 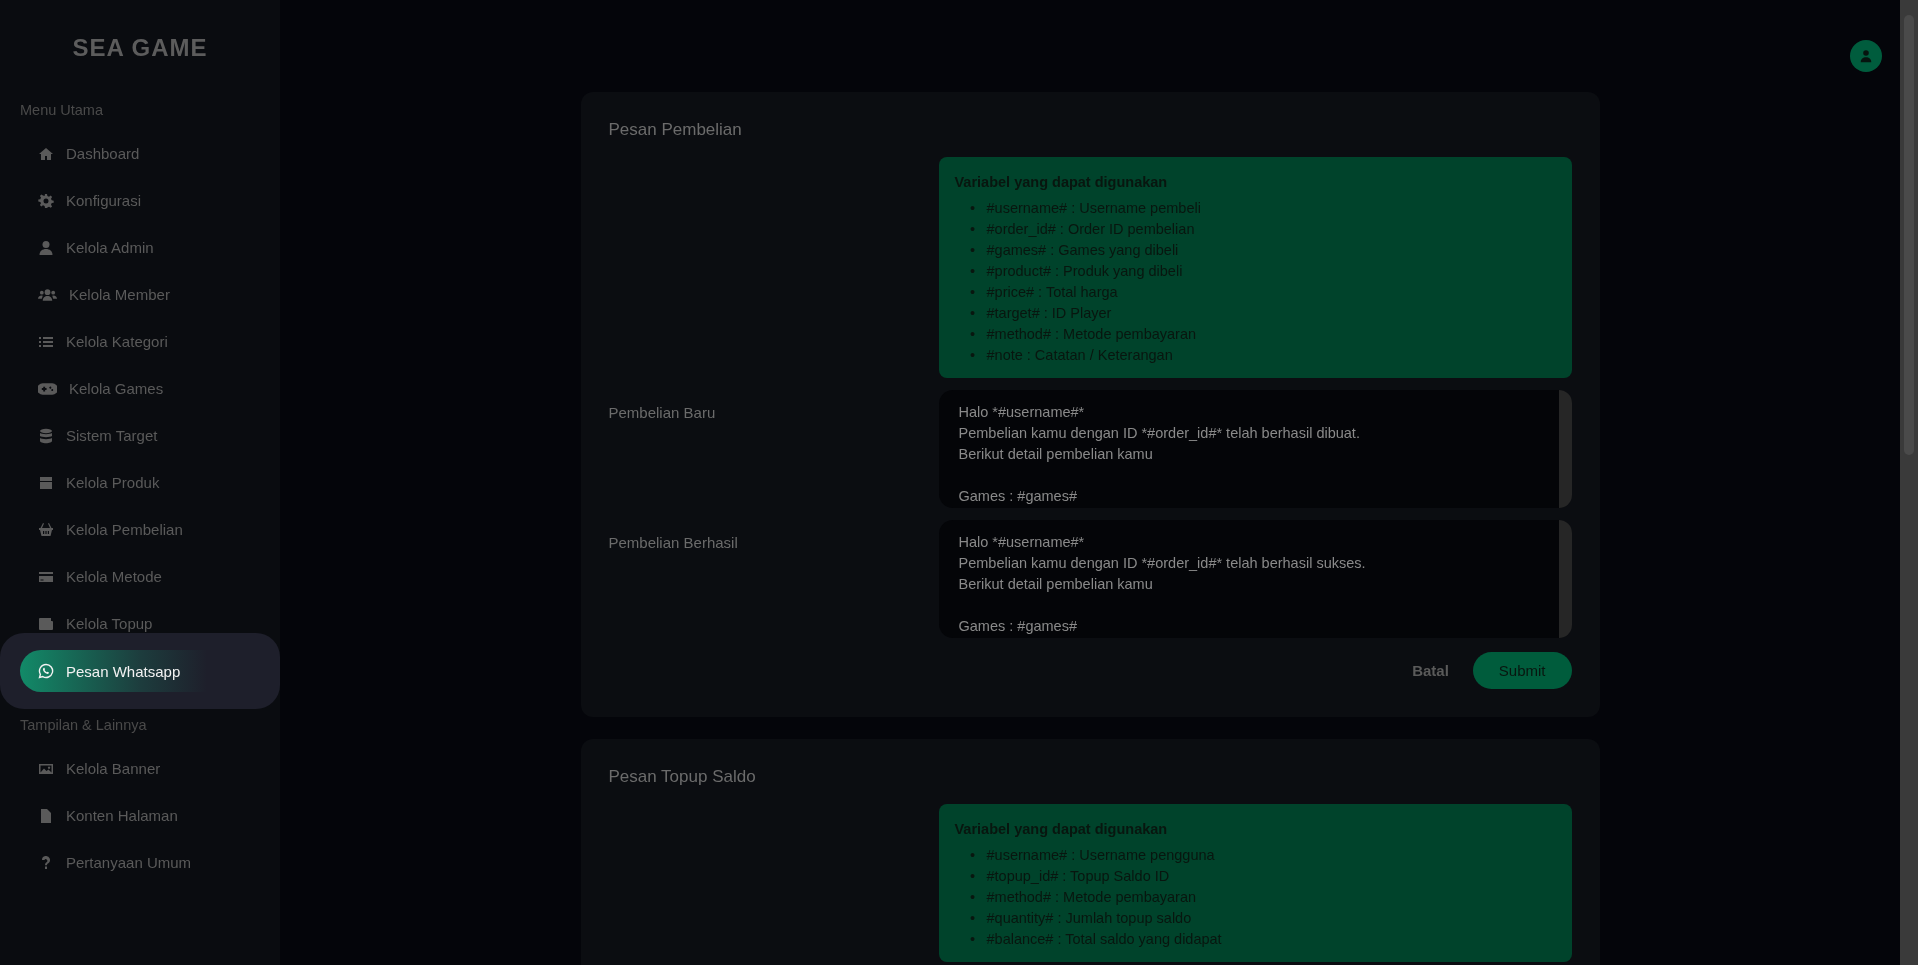 What do you see at coordinates (46, 200) in the screenshot?
I see `gear-icon` at bounding box center [46, 200].